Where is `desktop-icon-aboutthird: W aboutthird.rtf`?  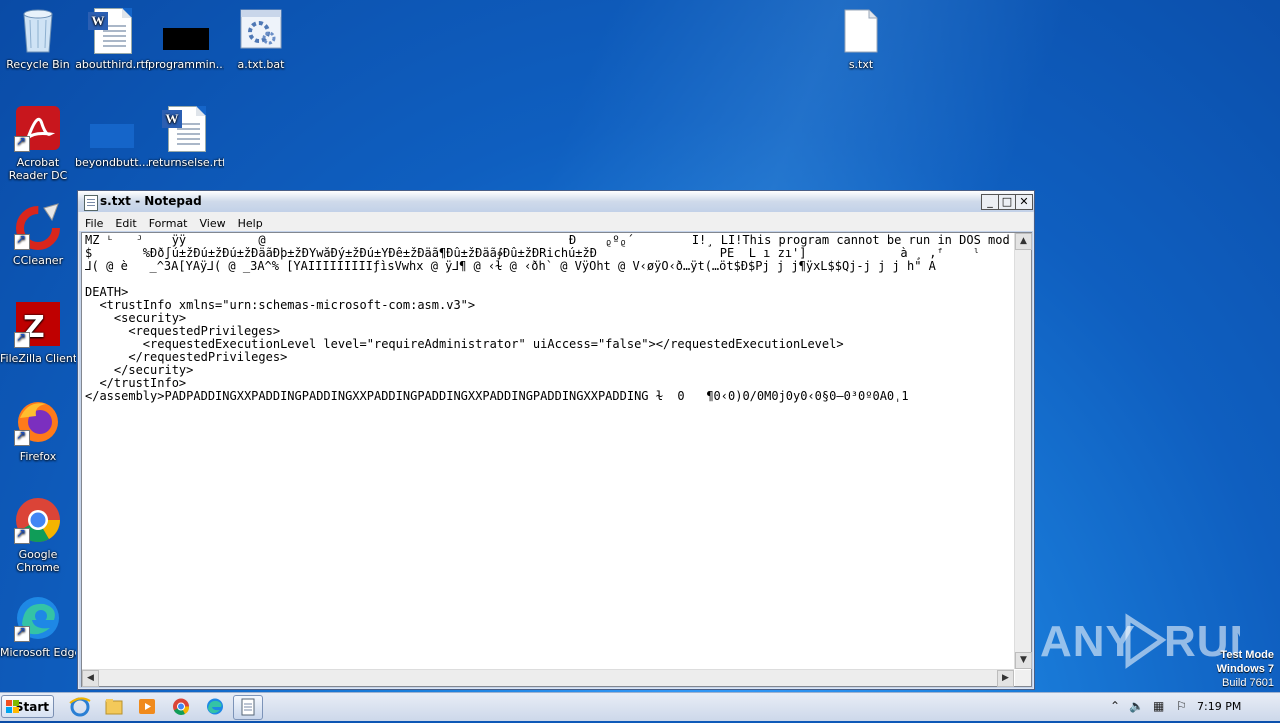 desktop-icon-aboutthird: W aboutthird.rtf is located at coordinates (112, 38).